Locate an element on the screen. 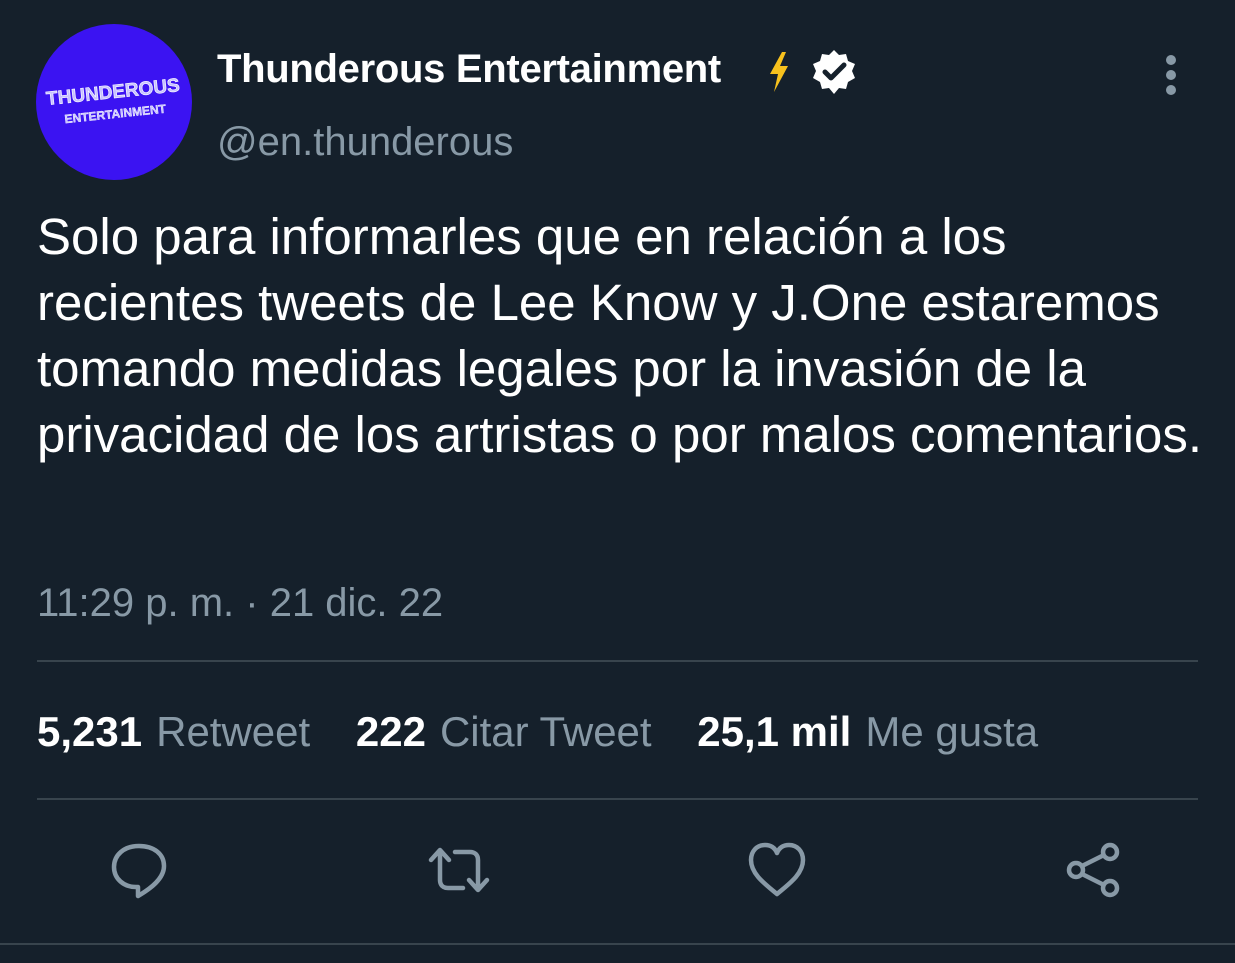  quotes-stat: 222 Citar Tweet is located at coordinates (526, 731).